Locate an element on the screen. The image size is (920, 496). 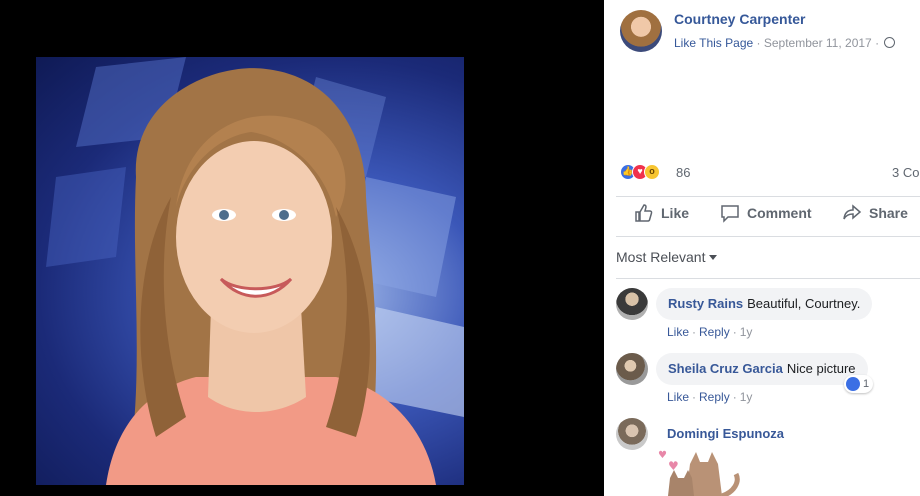
like-reaction-icon is located at coordinates (853, 384).